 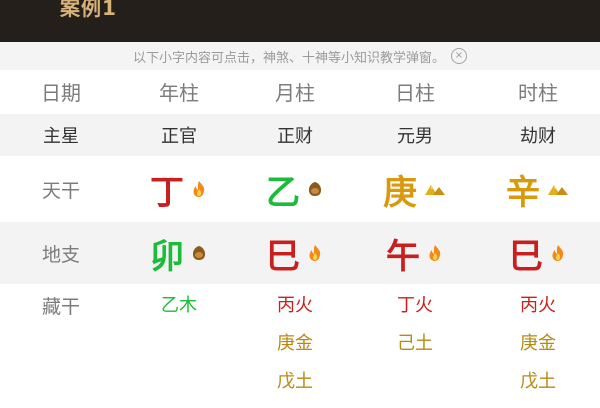 I want to click on stem-day: 庚, so click(x=415, y=189).